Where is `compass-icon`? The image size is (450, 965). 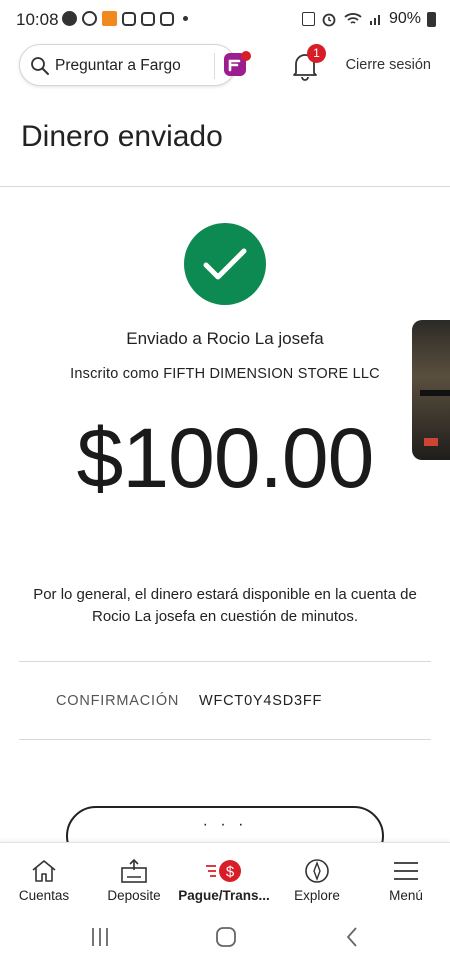
compass-icon is located at coordinates (317, 871).